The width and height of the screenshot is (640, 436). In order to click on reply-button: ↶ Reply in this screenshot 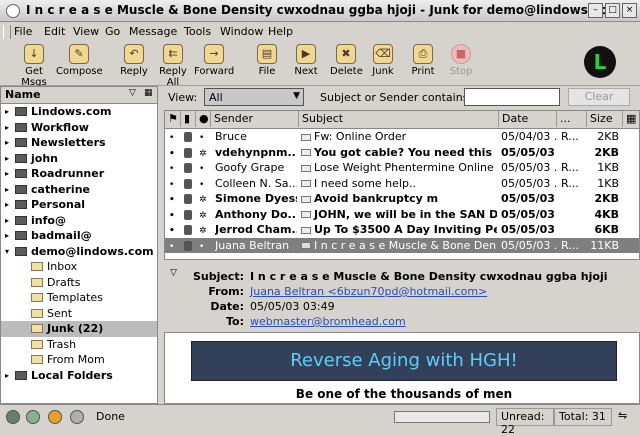, I will do `click(134, 60)`.